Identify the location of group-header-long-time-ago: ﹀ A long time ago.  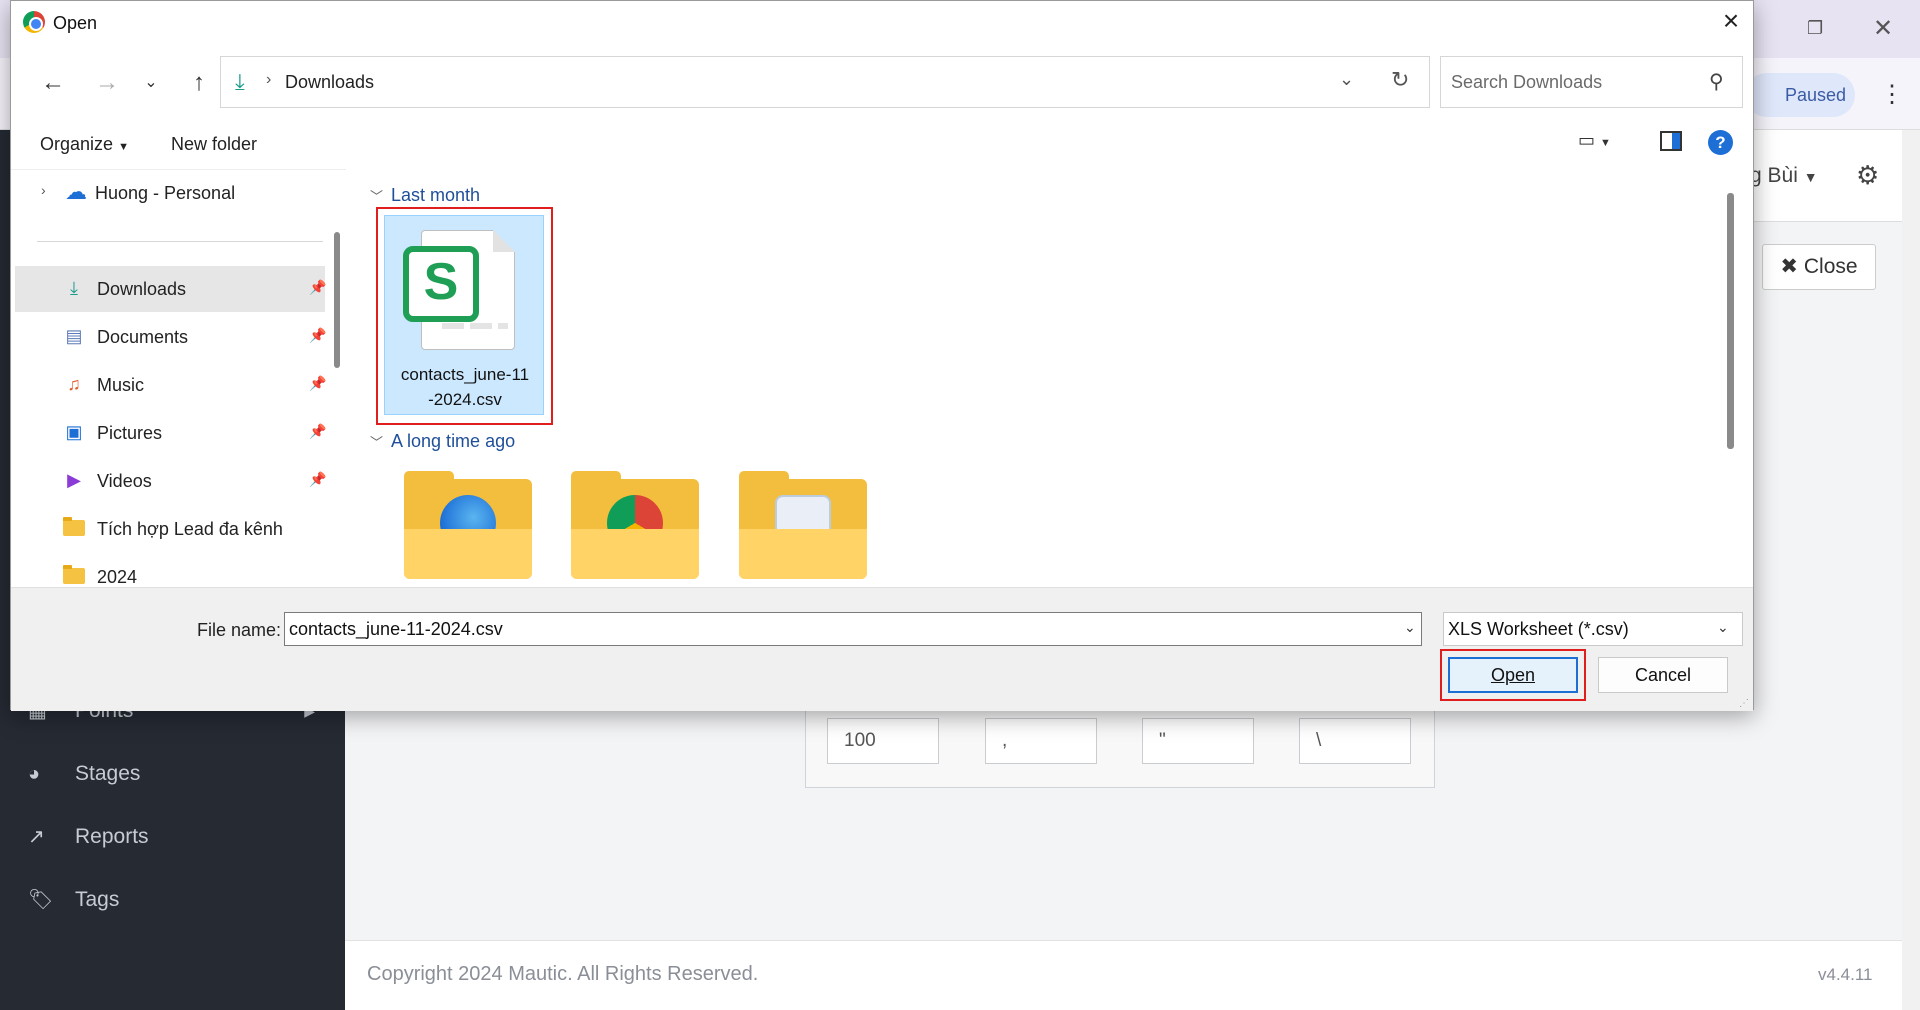
(442, 441).